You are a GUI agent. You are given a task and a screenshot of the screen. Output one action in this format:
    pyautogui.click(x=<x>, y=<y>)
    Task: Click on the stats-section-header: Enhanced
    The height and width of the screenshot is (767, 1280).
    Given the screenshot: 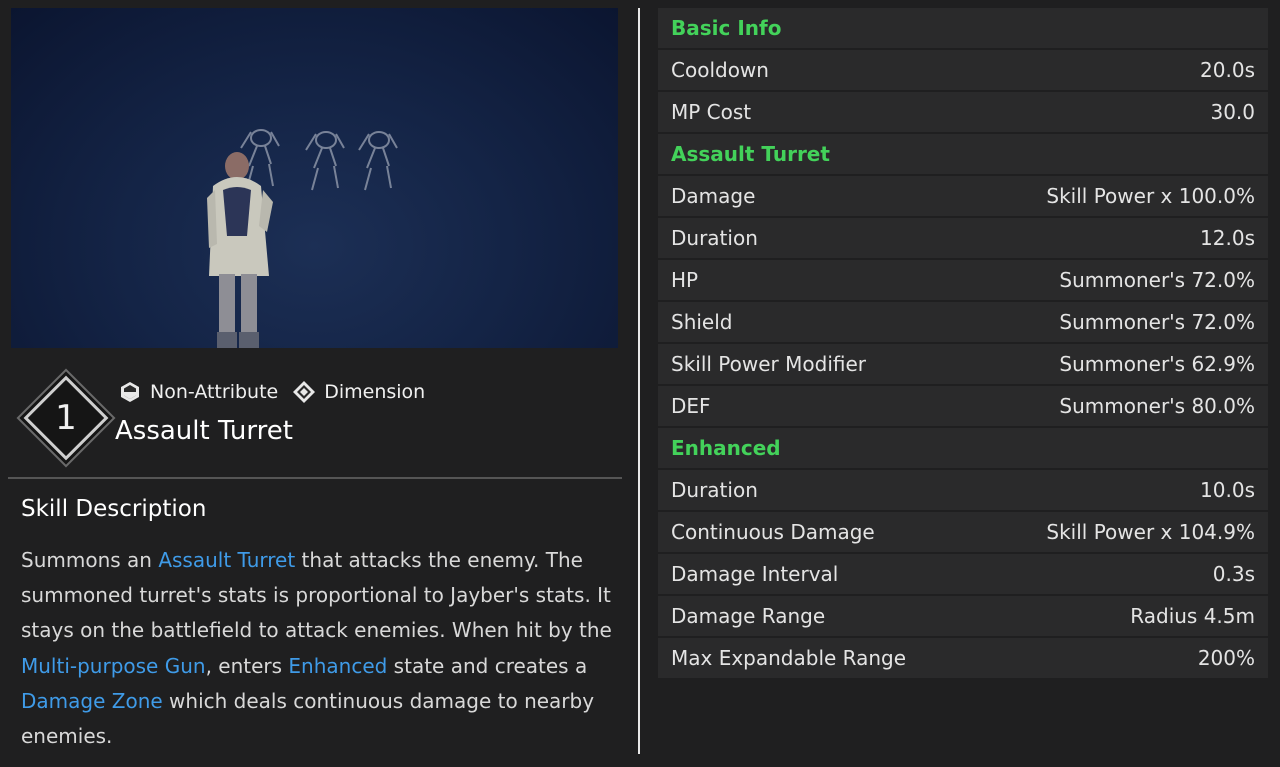 What is the action you would take?
    pyautogui.click(x=963, y=448)
    